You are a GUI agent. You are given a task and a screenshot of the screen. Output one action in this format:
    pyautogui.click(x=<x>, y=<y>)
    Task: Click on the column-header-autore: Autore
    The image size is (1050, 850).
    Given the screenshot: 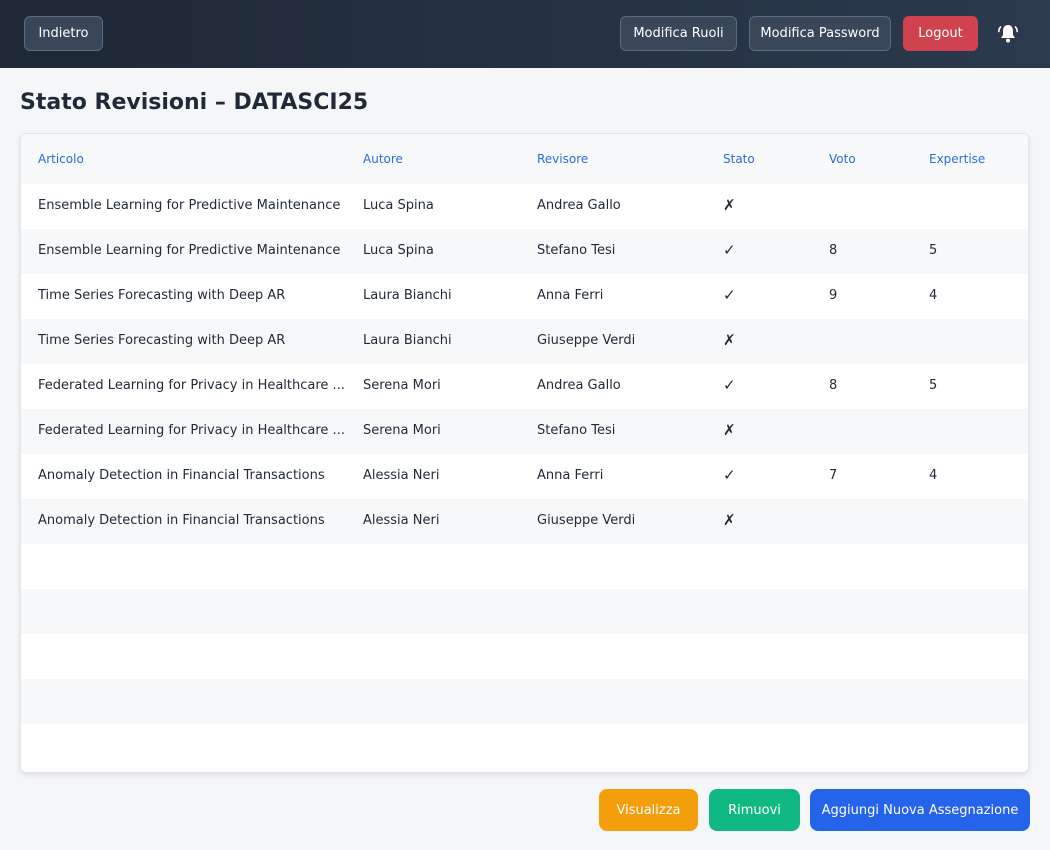 What is the action you would take?
    pyautogui.click(x=383, y=159)
    